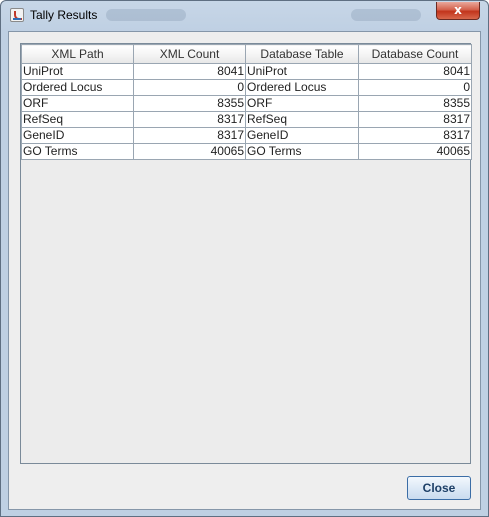  What do you see at coordinates (244, 16) in the screenshot?
I see `title-bar: Tally Results x` at bounding box center [244, 16].